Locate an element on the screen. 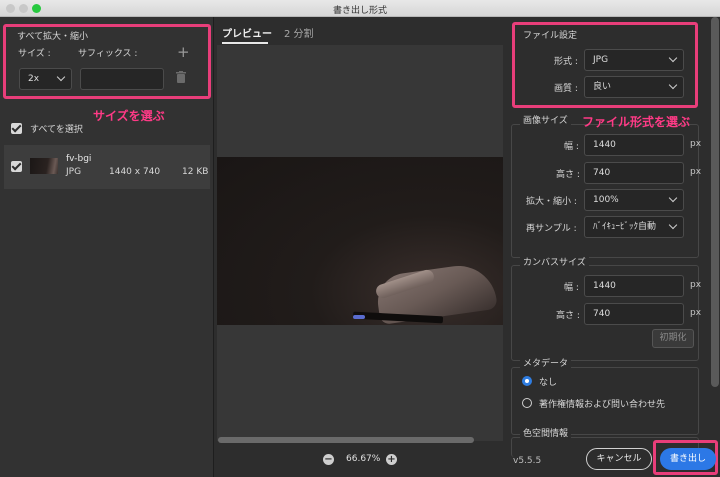  scale-size-select: 2x is located at coordinates (45, 79).